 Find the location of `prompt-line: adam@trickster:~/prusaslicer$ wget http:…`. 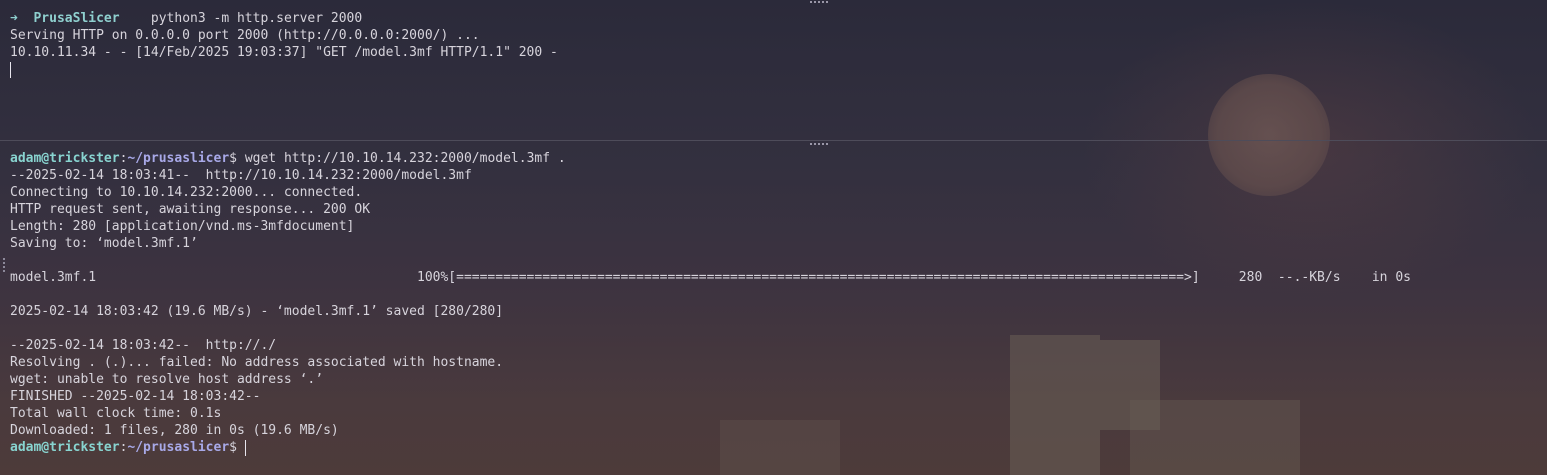

prompt-line: adam@trickster:~/prusaslicer$ wget http:… is located at coordinates (288, 158).